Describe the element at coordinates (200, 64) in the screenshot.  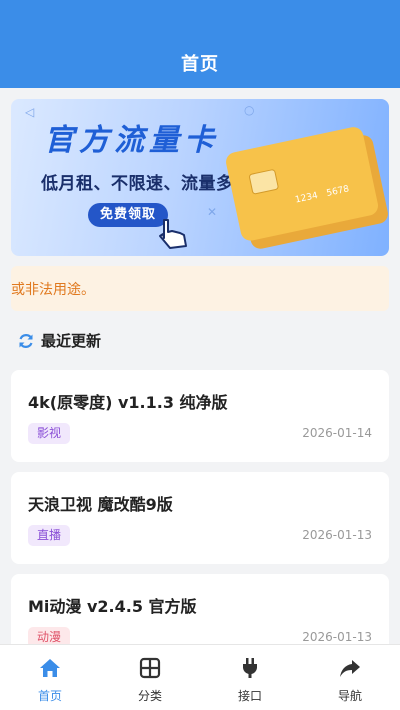
I see `page-title: 首页` at that location.